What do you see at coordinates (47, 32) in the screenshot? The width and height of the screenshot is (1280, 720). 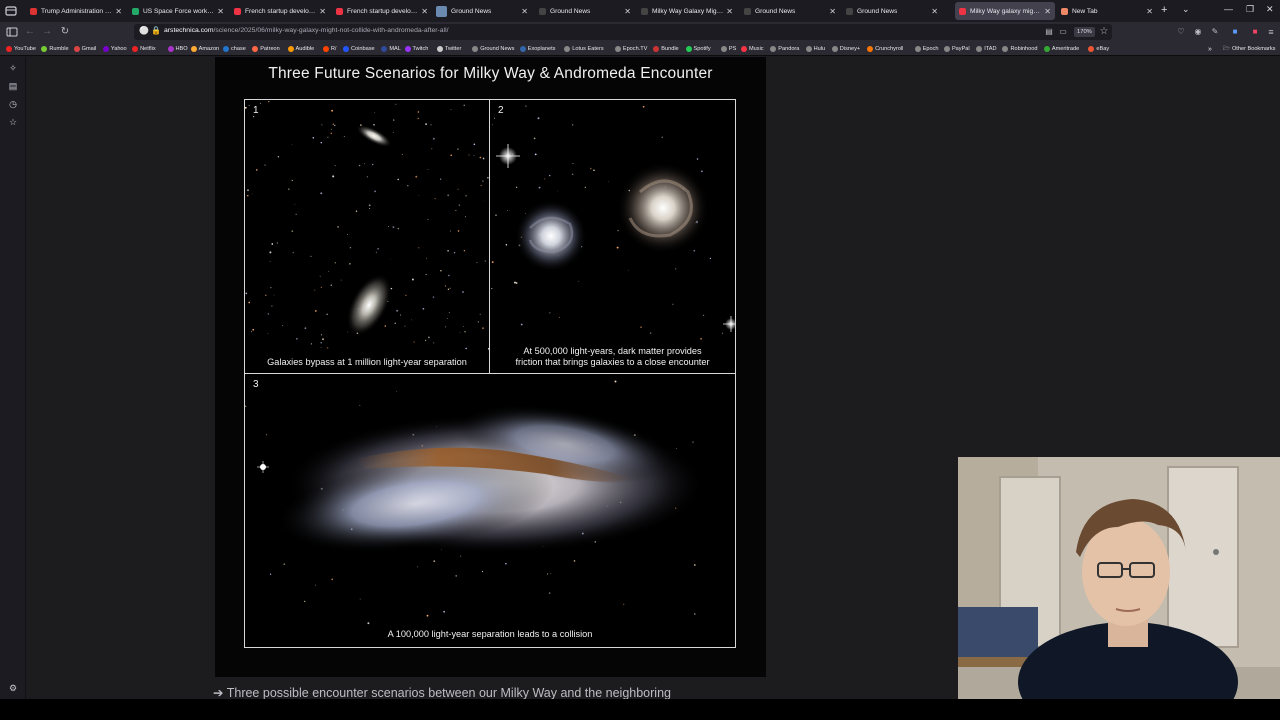 I see `forward-icon: →` at bounding box center [47, 32].